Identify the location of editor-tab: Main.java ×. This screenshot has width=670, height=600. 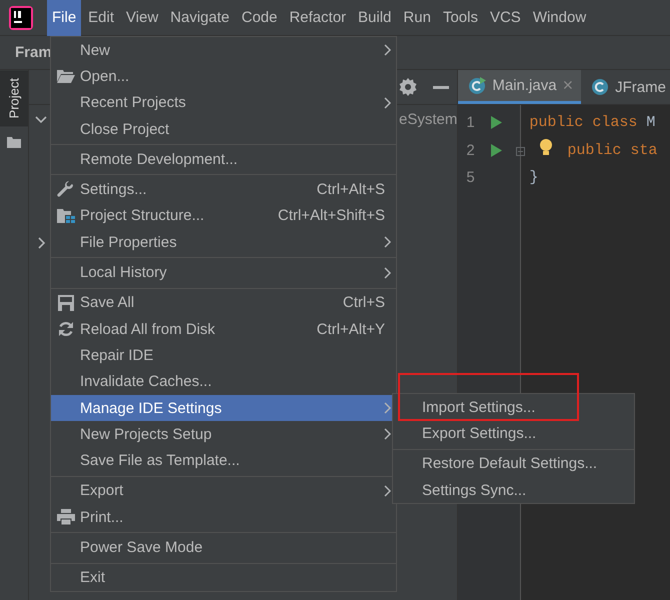
(520, 87).